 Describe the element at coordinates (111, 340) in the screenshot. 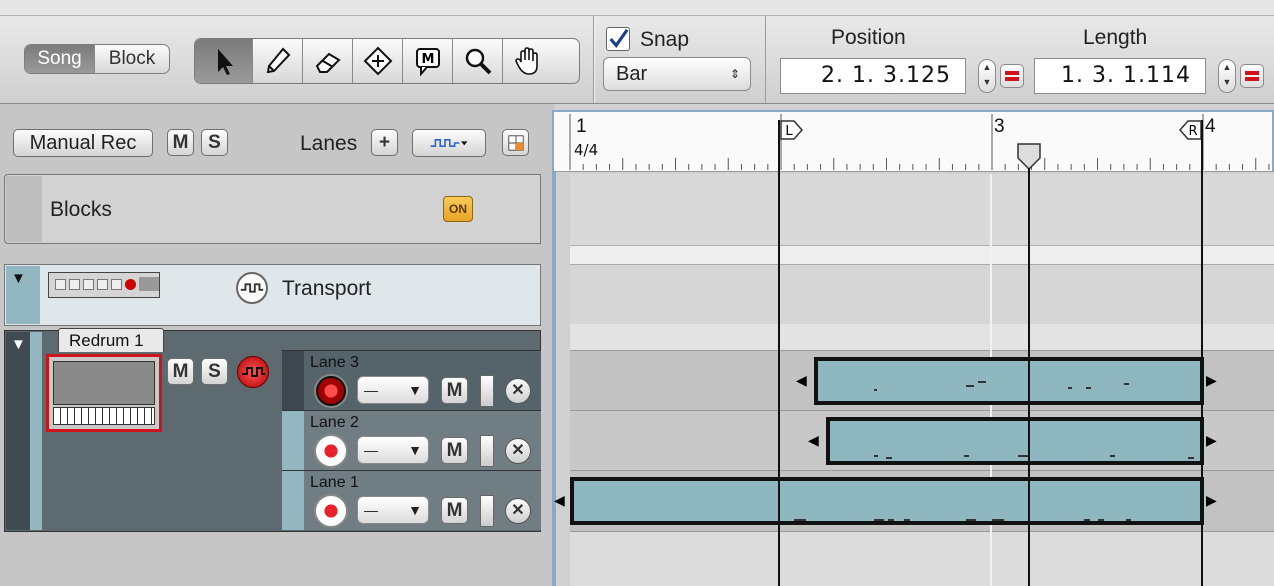

I see `device-name-tab: Redrum 1` at that location.